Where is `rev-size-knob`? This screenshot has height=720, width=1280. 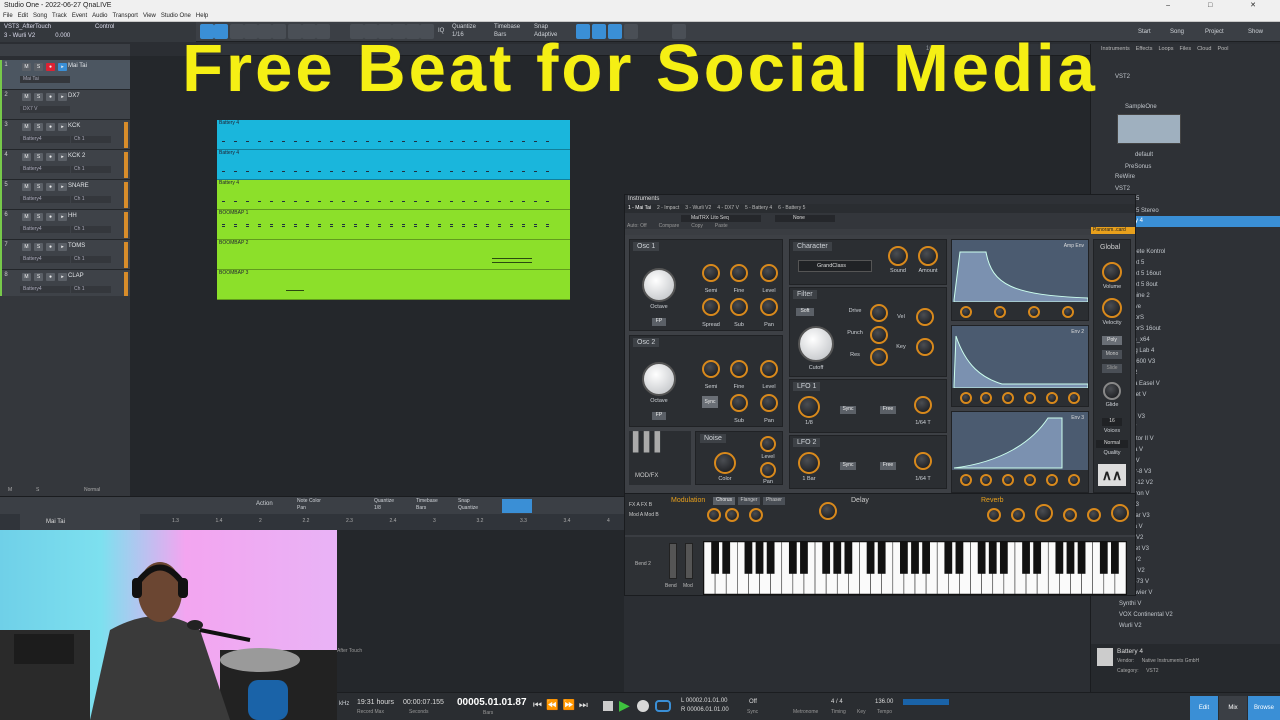
rev-size-knob is located at coordinates (1044, 513).